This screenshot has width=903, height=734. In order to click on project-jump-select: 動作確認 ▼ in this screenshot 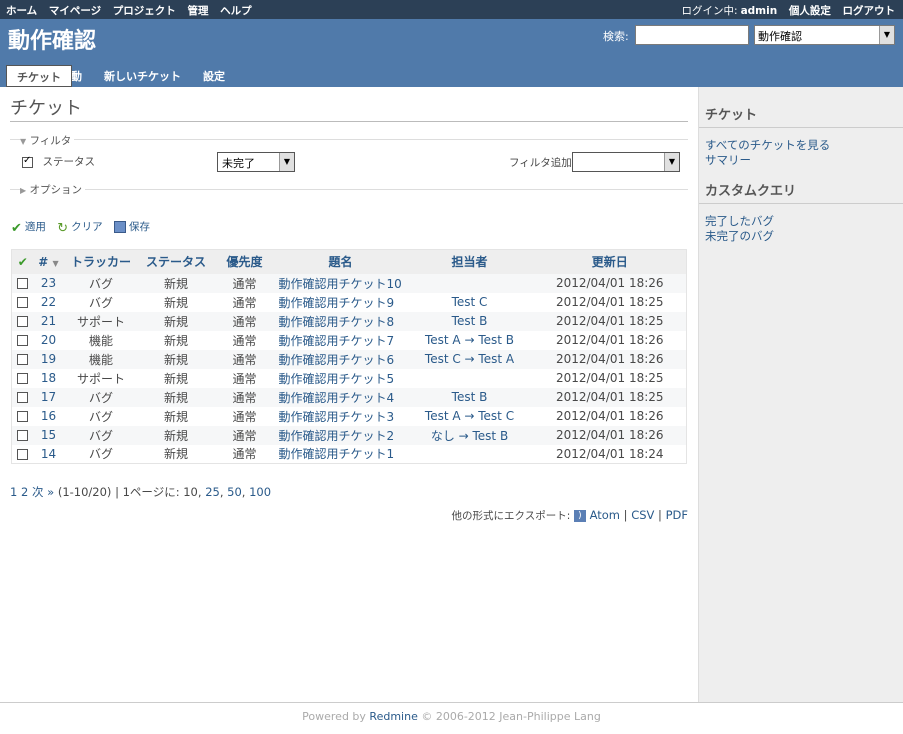, I will do `click(824, 35)`.